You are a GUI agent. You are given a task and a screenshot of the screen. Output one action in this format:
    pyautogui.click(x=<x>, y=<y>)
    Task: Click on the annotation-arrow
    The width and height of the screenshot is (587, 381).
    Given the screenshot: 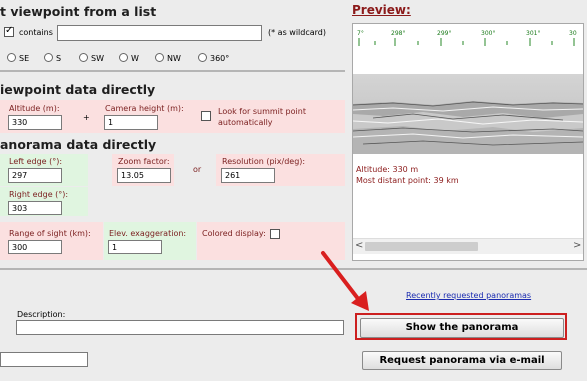 What is the action you would take?
    pyautogui.click(x=345, y=281)
    